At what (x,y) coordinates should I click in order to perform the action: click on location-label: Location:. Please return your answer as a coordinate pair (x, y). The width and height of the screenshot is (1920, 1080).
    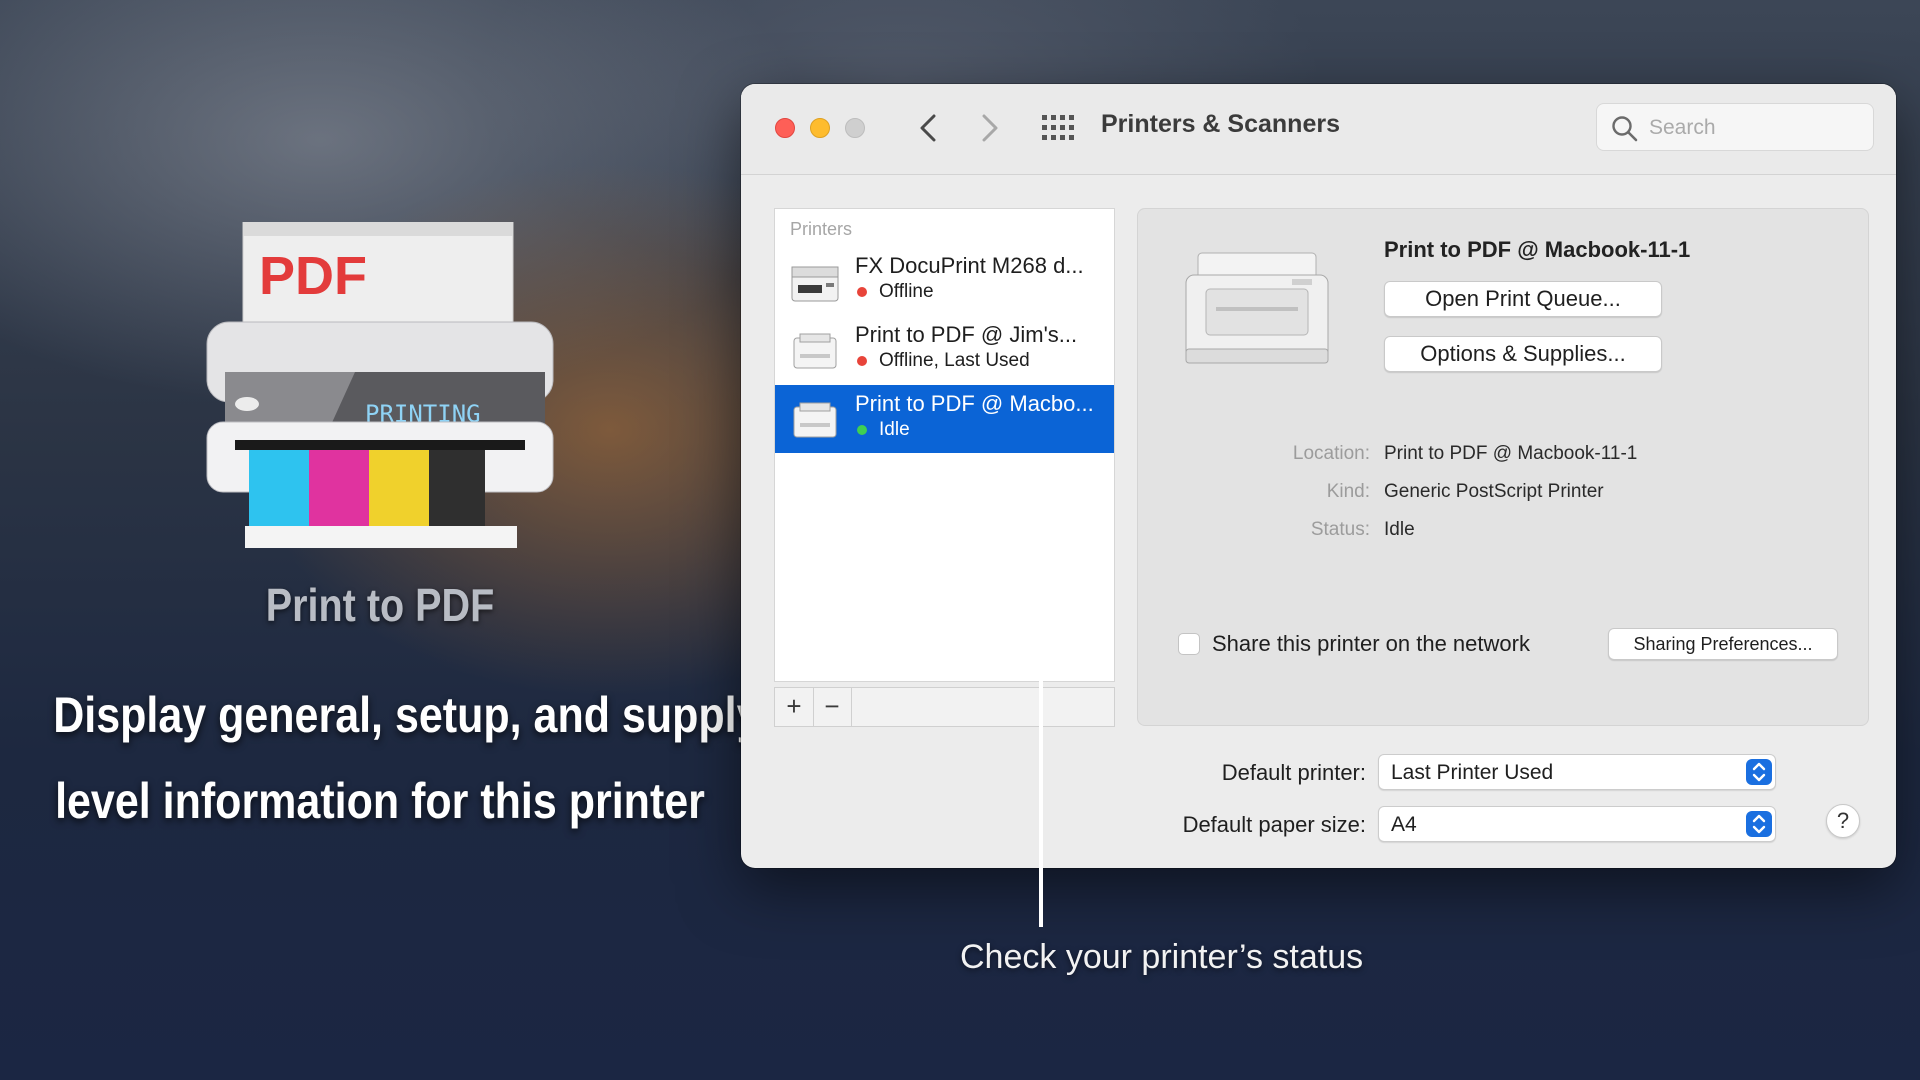
    Looking at the image, I should click on (1331, 453).